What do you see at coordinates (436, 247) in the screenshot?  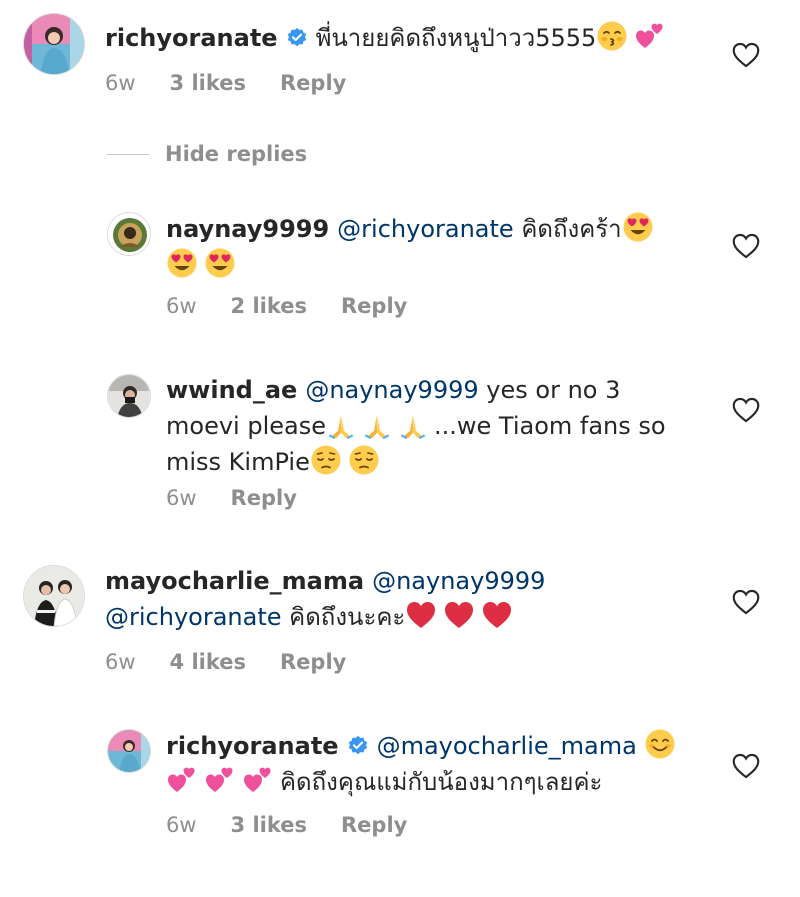 I see `comment-body: naynay9999 @richyoranate คิดถึงคร้า` at bounding box center [436, 247].